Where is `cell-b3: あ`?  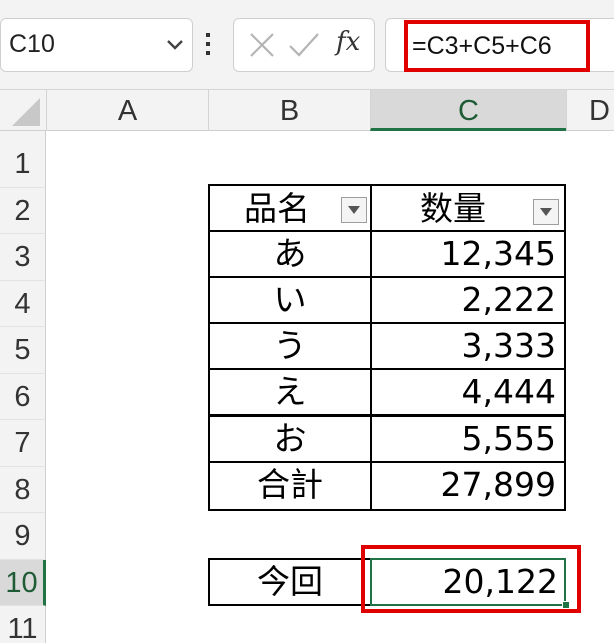
cell-b3: あ is located at coordinates (290, 254).